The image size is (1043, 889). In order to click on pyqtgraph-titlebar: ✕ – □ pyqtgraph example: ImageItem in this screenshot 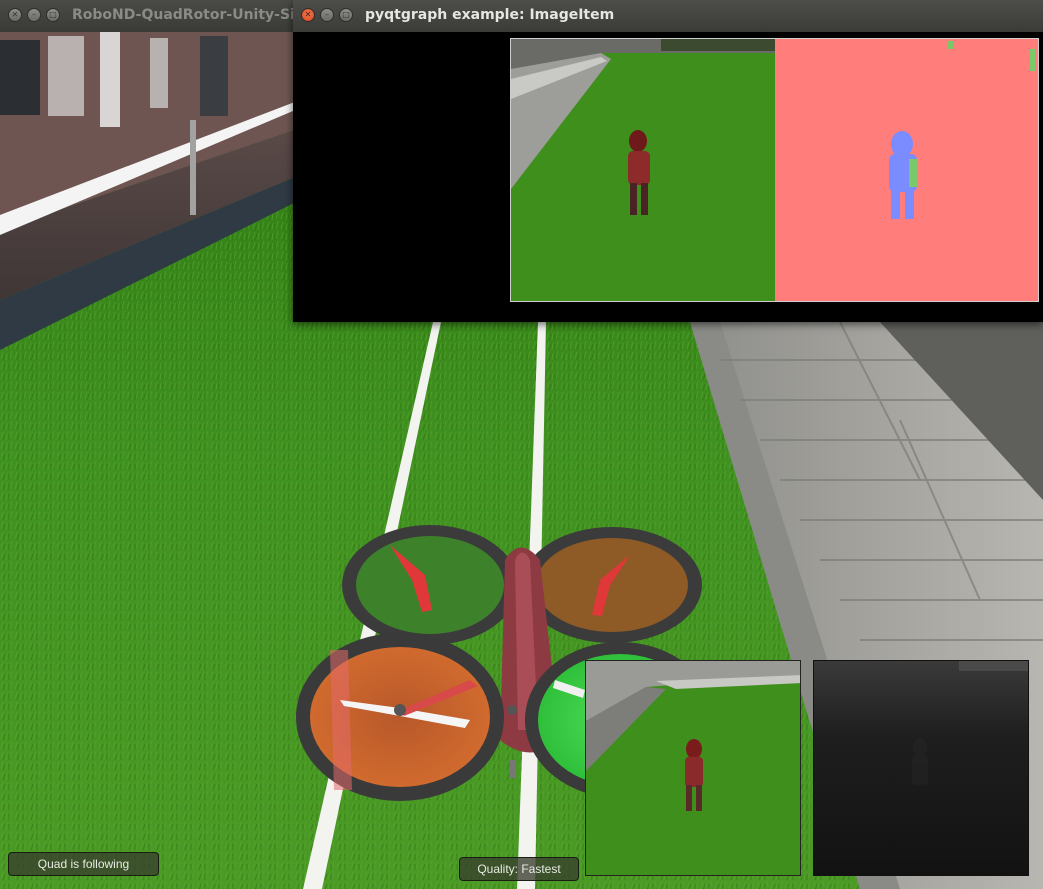, I will do `click(668, 16)`.